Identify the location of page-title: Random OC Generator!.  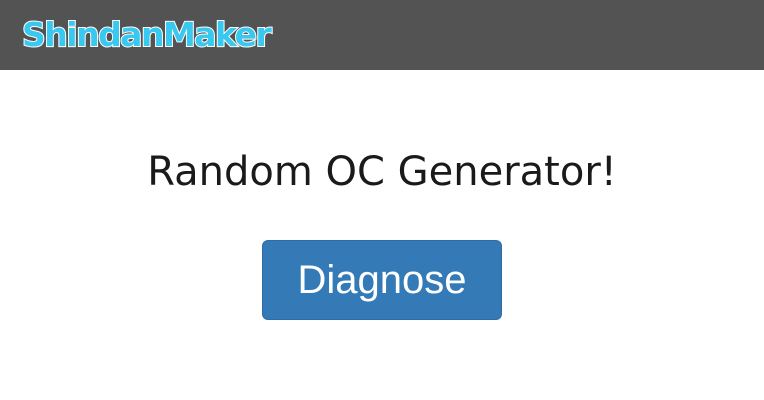
(382, 172).